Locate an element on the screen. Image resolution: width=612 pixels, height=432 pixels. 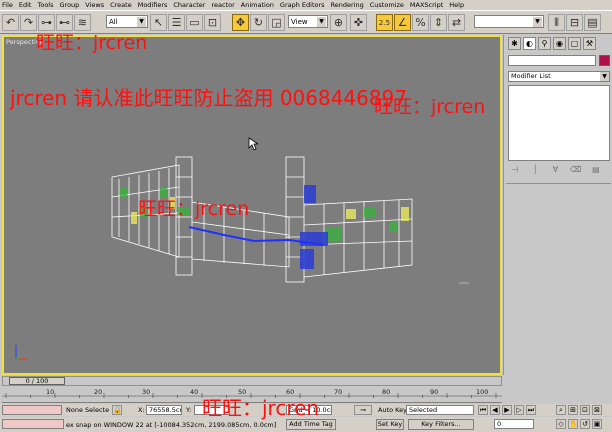
align-icon: ⊟ is located at coordinates (574, 22).